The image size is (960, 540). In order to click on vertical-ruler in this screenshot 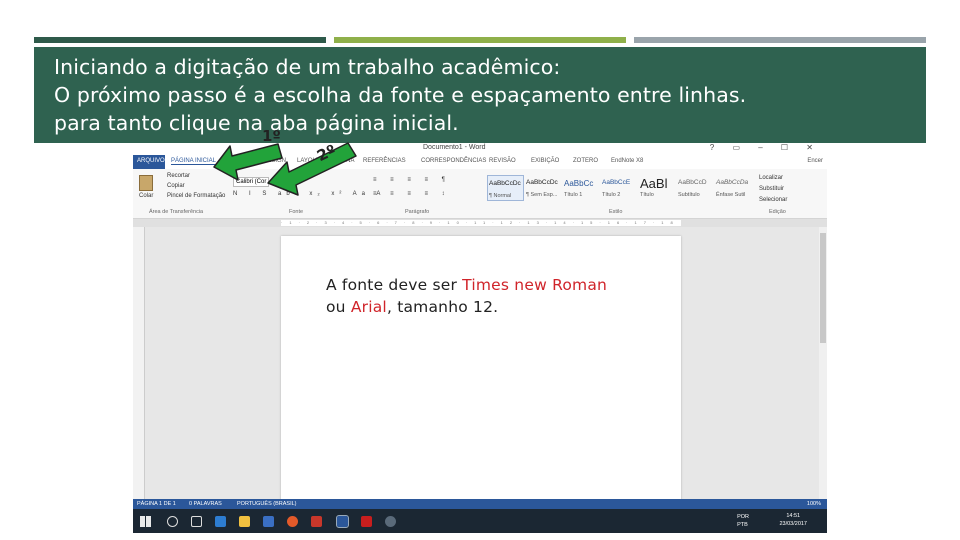, I will do `click(139, 363)`.